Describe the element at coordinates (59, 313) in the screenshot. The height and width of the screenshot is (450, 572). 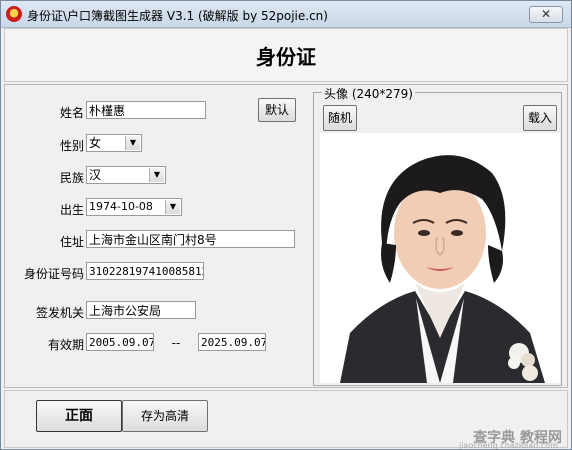
I see `issuer-label: 签发机关` at that location.